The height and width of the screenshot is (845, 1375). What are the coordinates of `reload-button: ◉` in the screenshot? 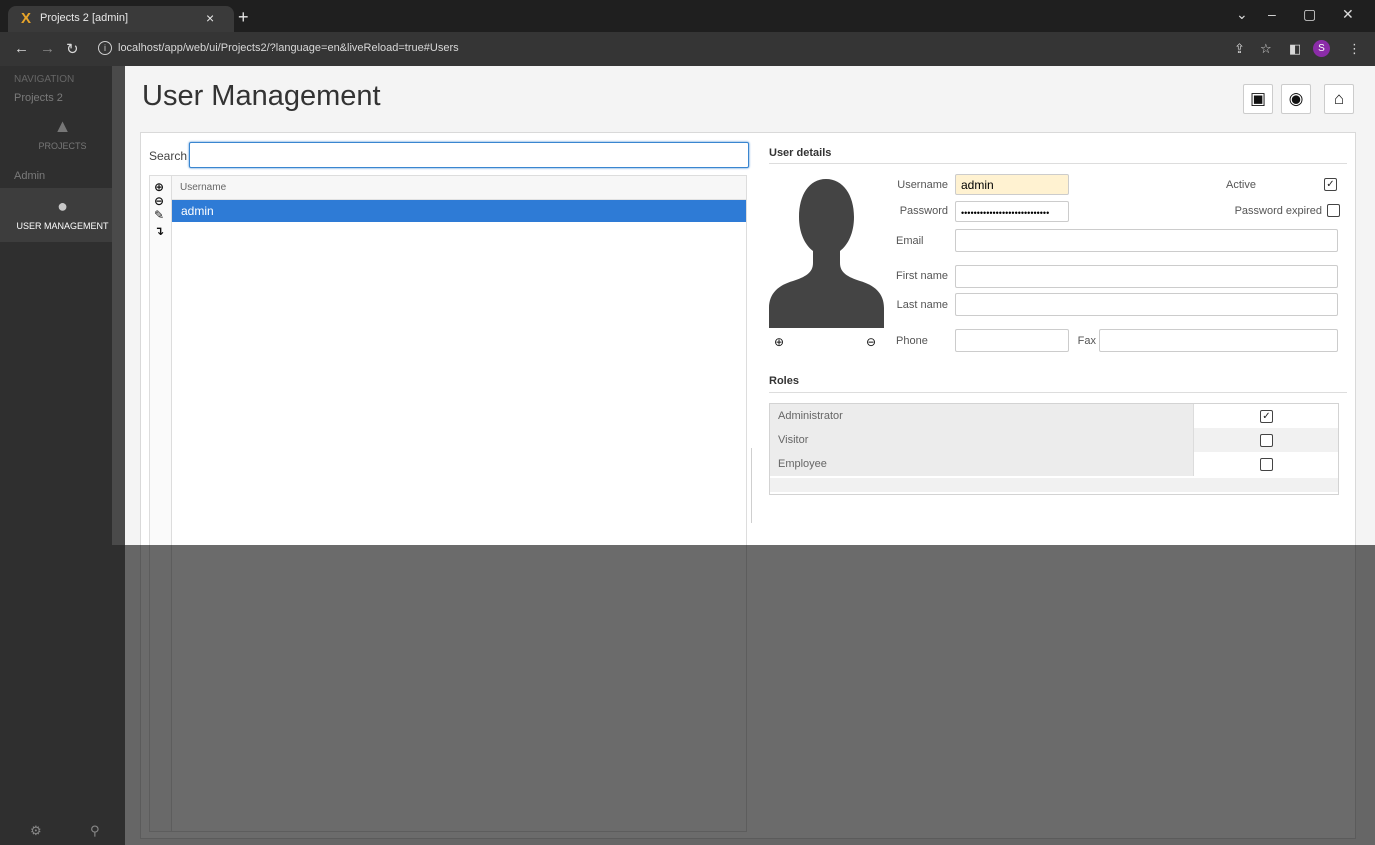 It's located at (1296, 99).